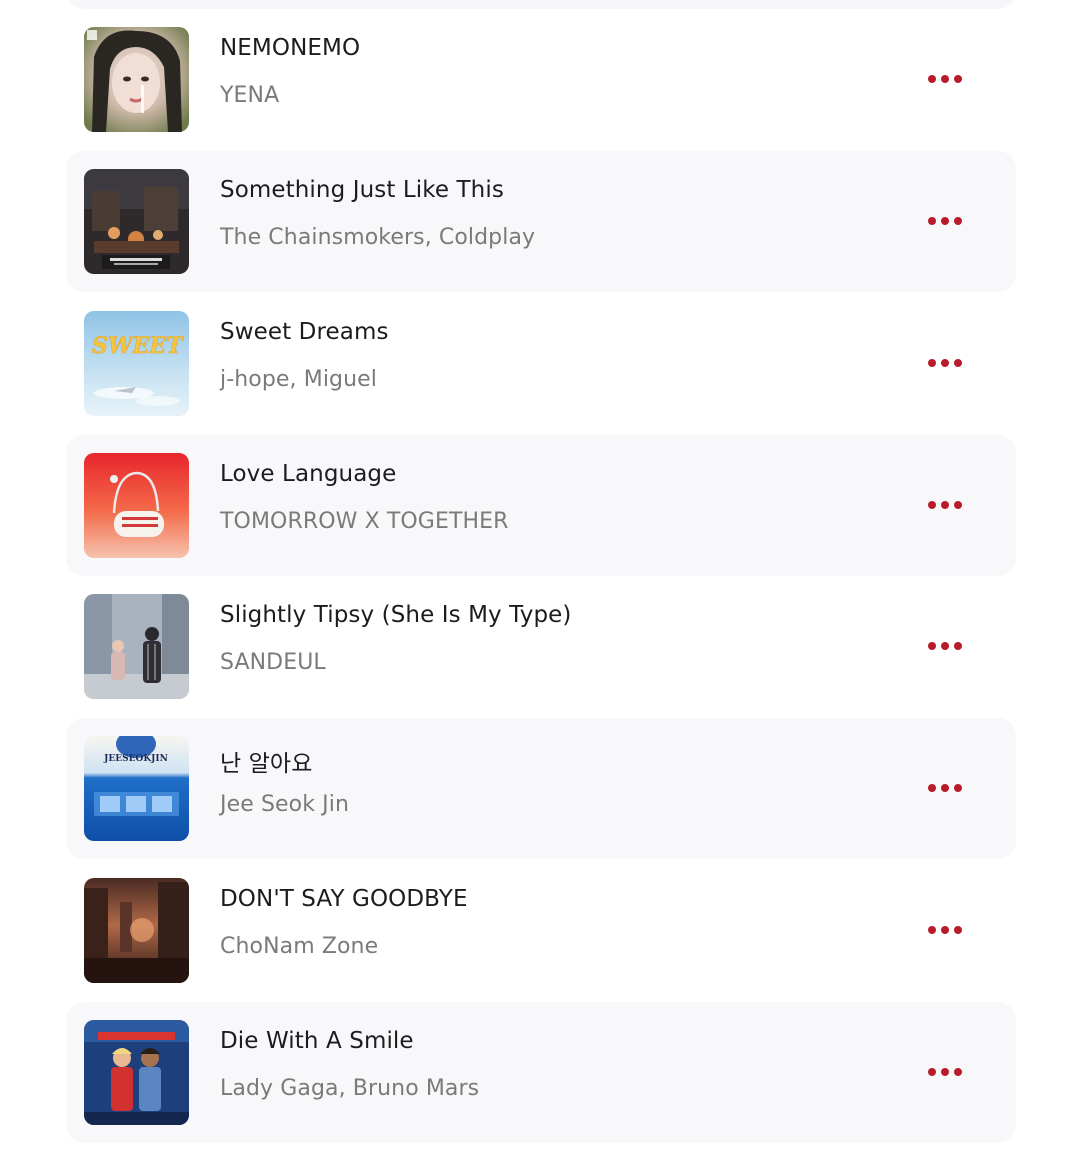  What do you see at coordinates (284, 804) in the screenshot?
I see `song-artist: Jee Seok Jin` at bounding box center [284, 804].